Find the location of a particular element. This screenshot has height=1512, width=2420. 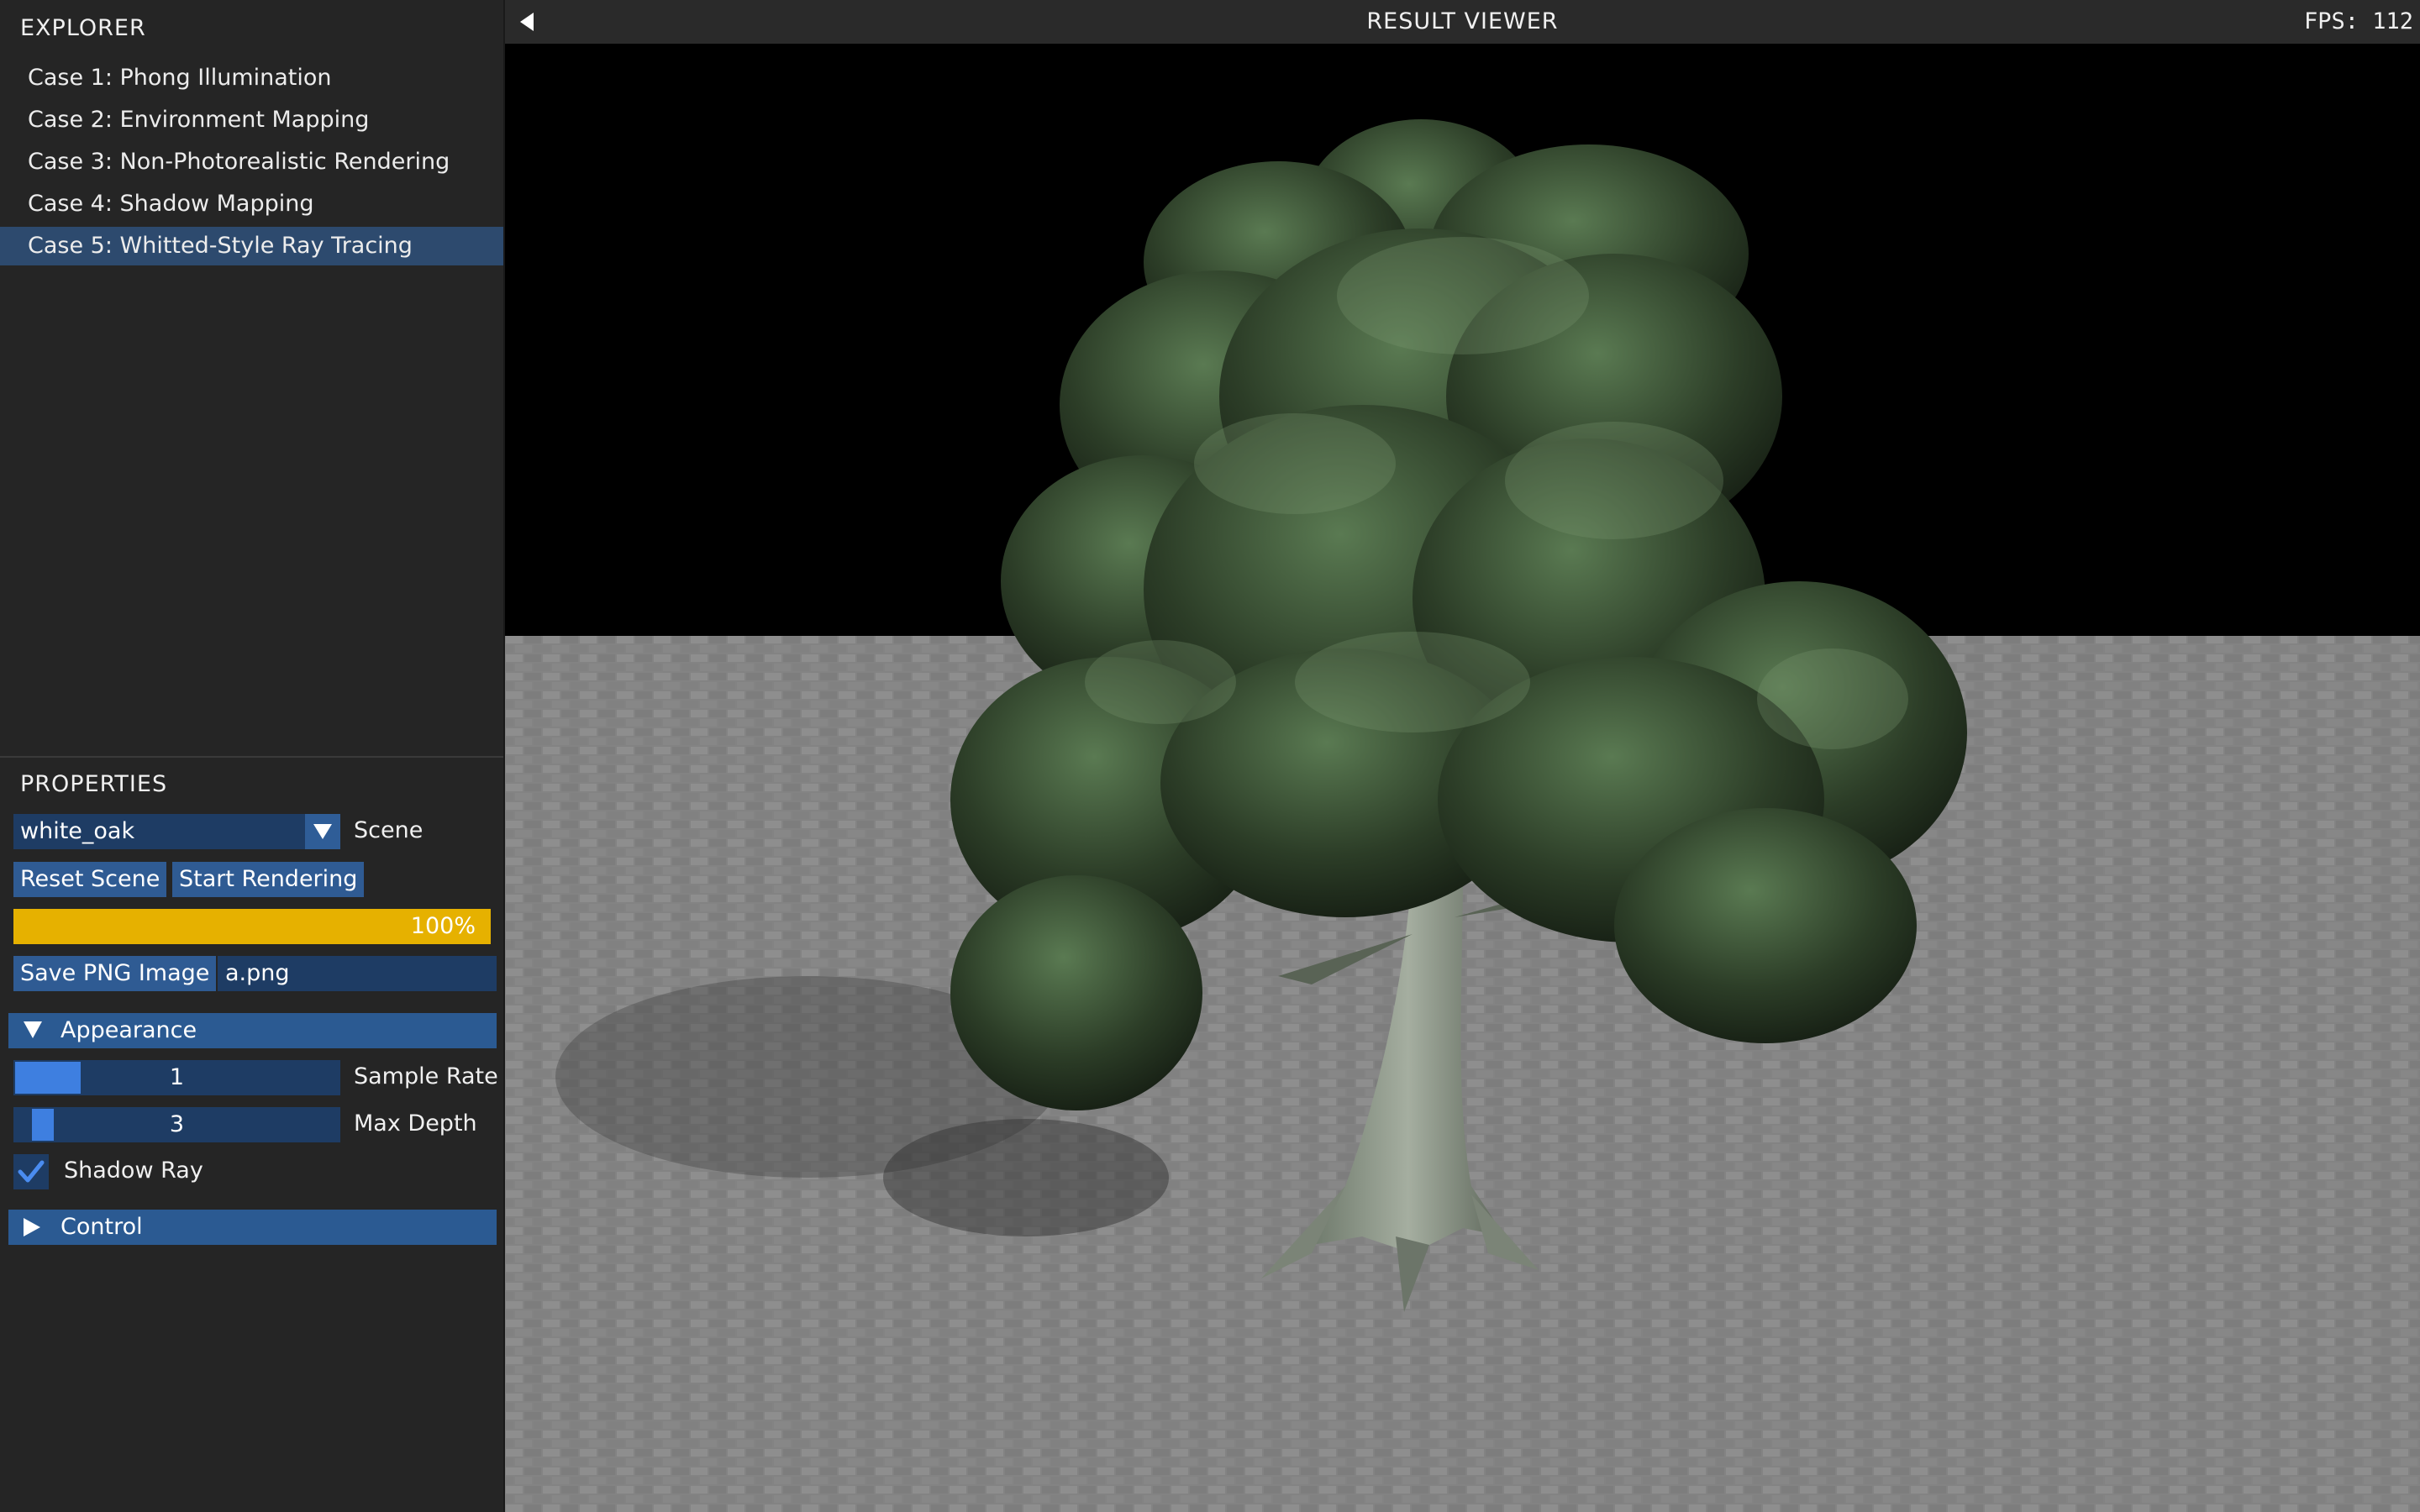

case-item-ray-tracing: Case 5: Whitted-Style Ray Tracing is located at coordinates (251, 246).